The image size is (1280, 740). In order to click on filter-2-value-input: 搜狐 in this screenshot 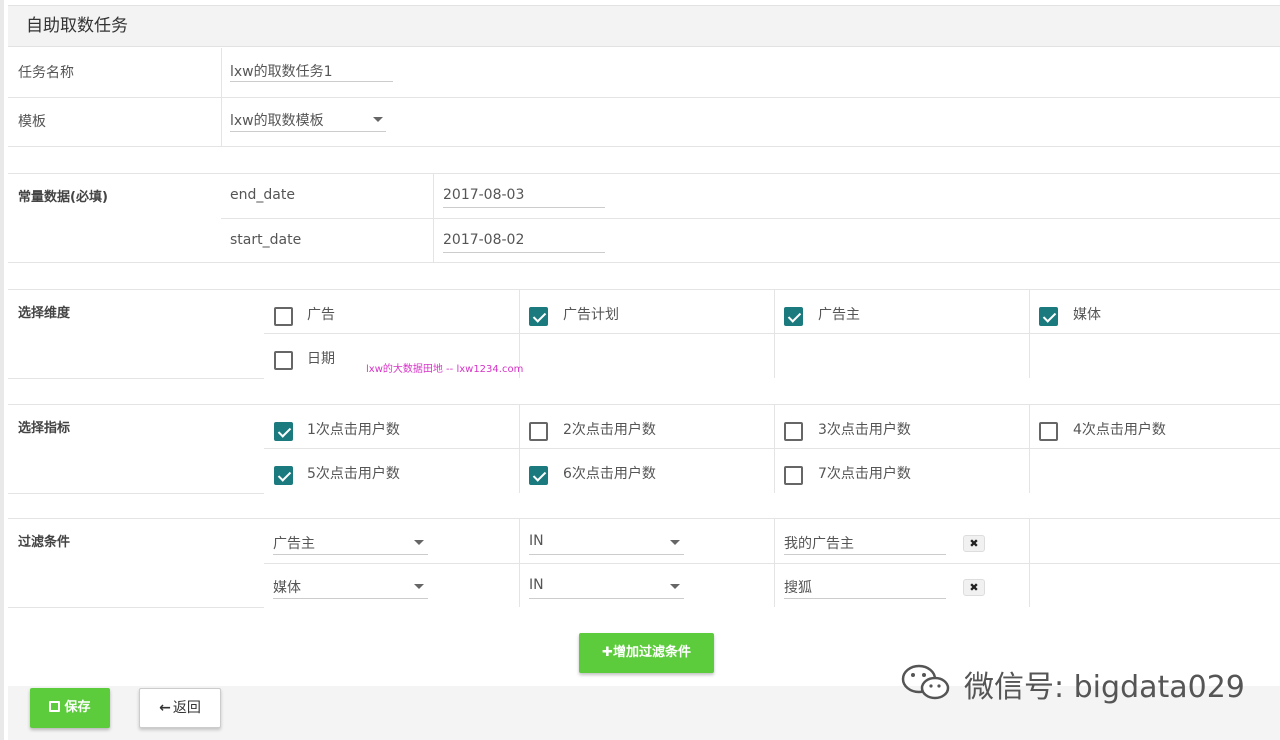, I will do `click(798, 587)`.